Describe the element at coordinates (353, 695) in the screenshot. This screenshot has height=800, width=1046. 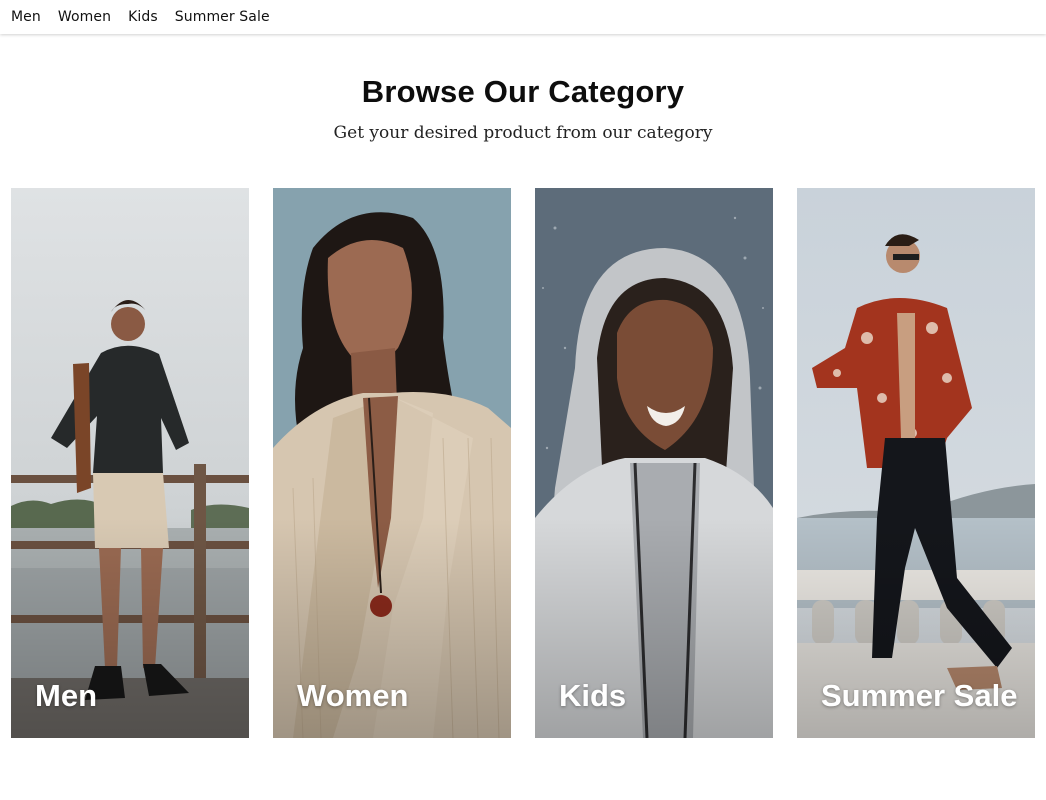
I see `category-label-women: Women` at that location.